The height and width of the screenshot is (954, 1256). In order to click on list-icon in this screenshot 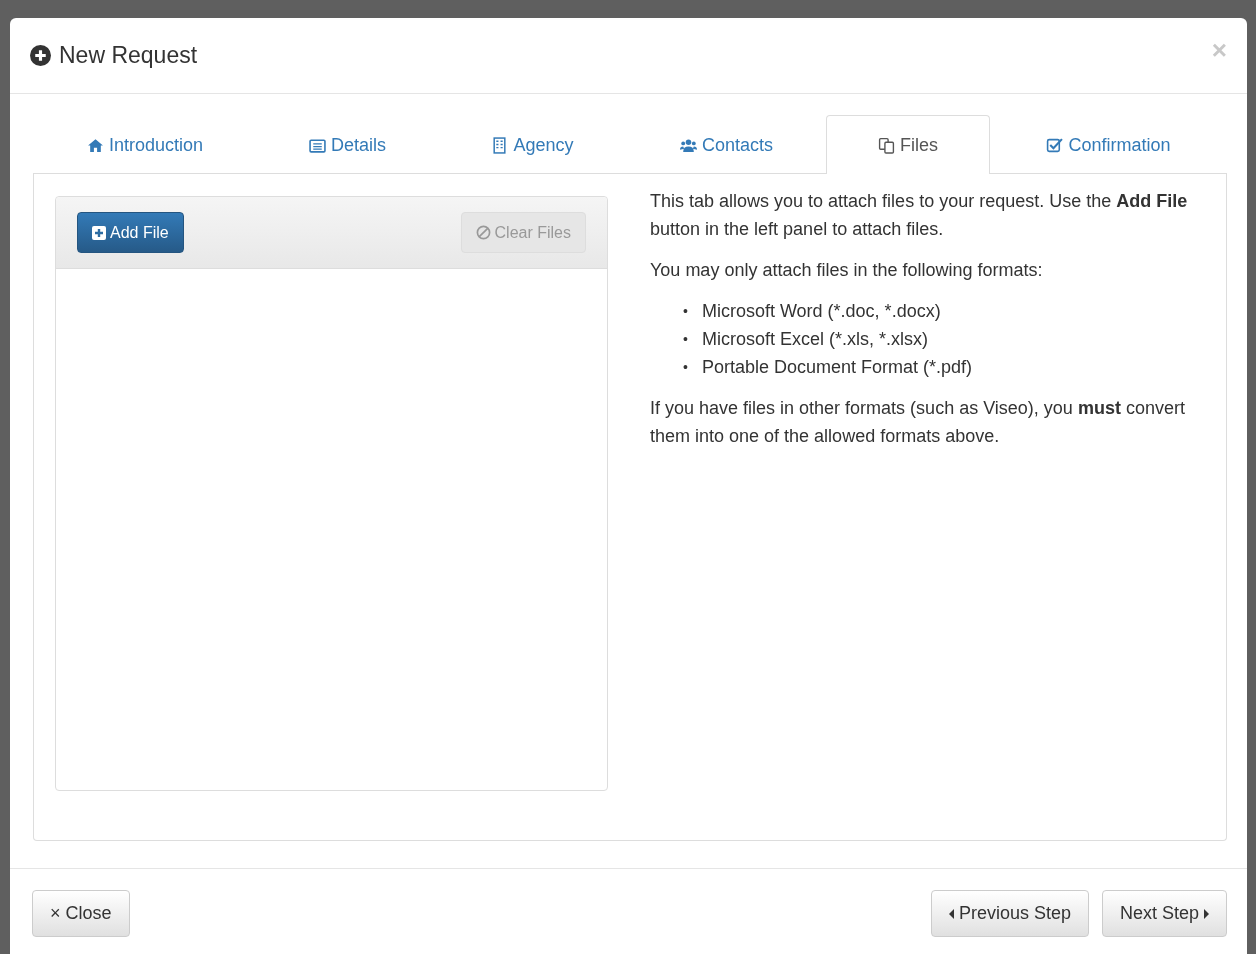, I will do `click(317, 145)`.